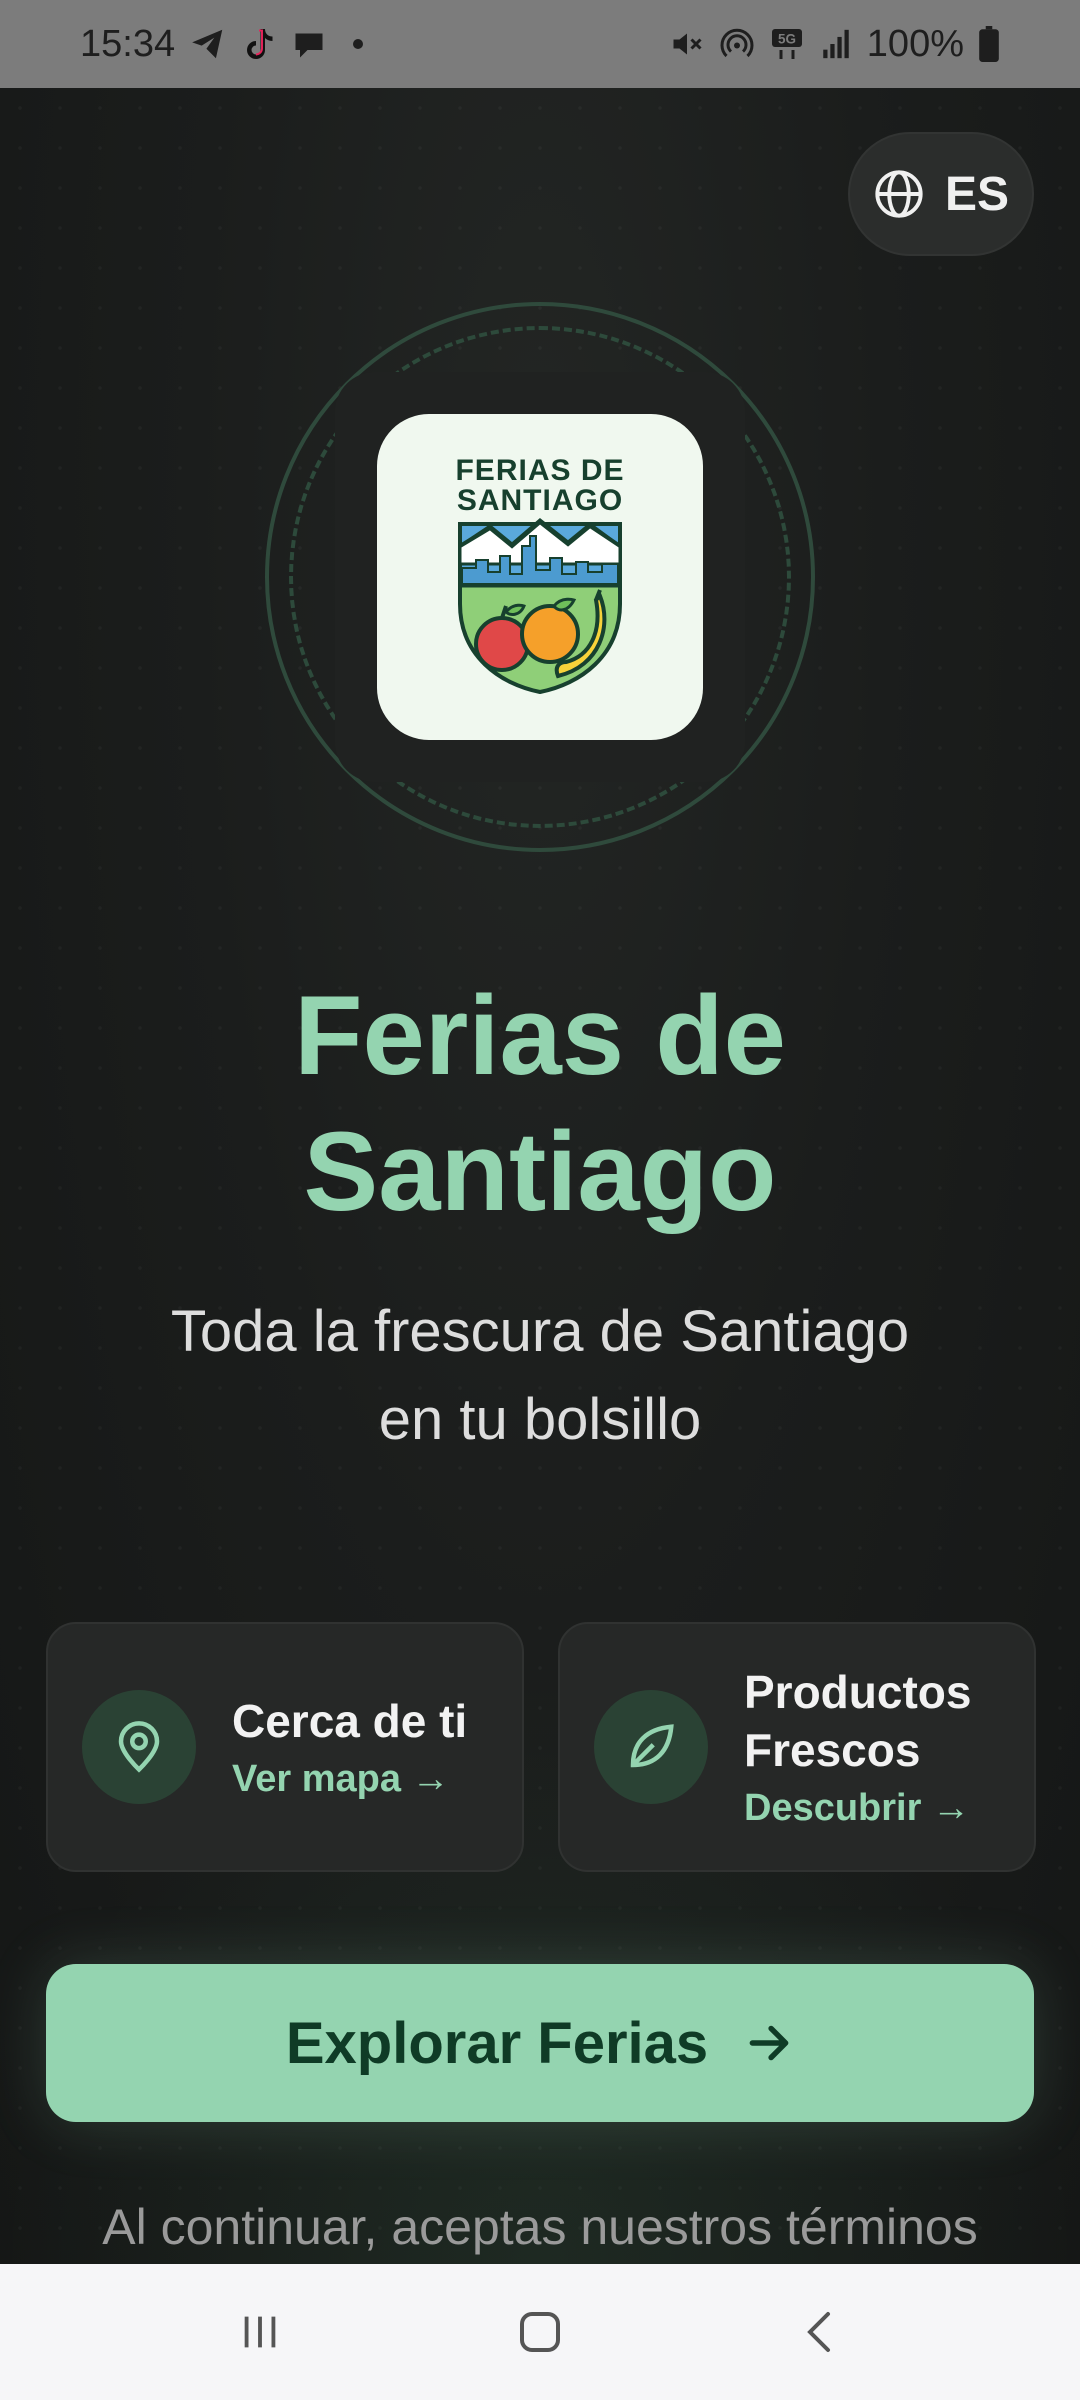  I want to click on location-pin-icon, so click(139, 1747).